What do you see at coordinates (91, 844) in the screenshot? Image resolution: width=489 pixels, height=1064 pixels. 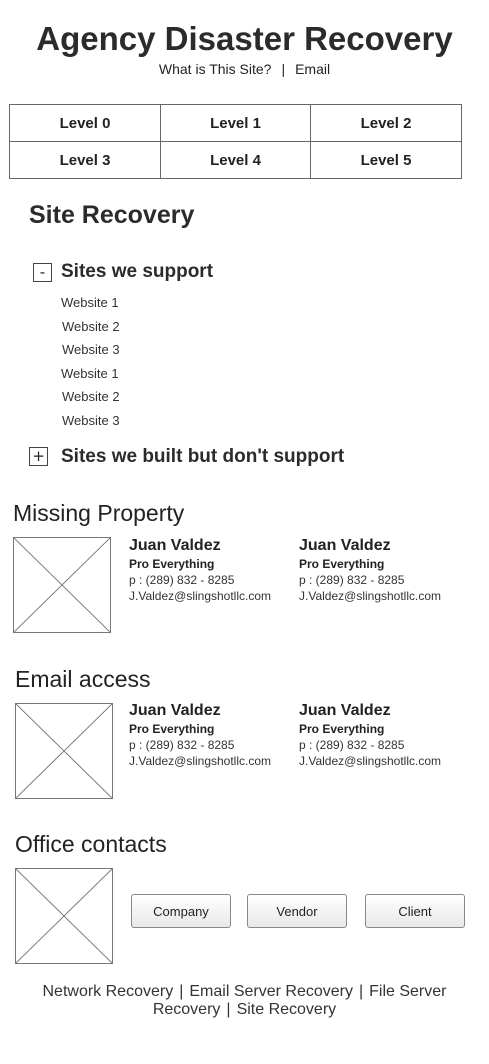 I see `office-contacts-heading: Office contacts` at bounding box center [91, 844].